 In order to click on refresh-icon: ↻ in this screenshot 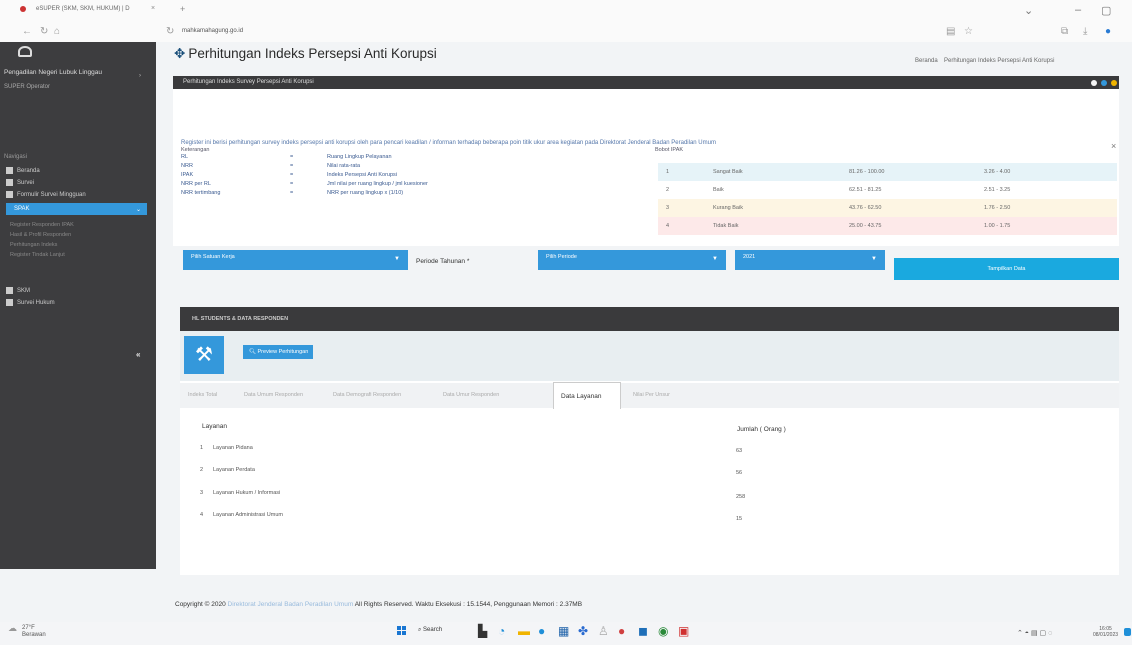, I will do `click(170, 31)`.